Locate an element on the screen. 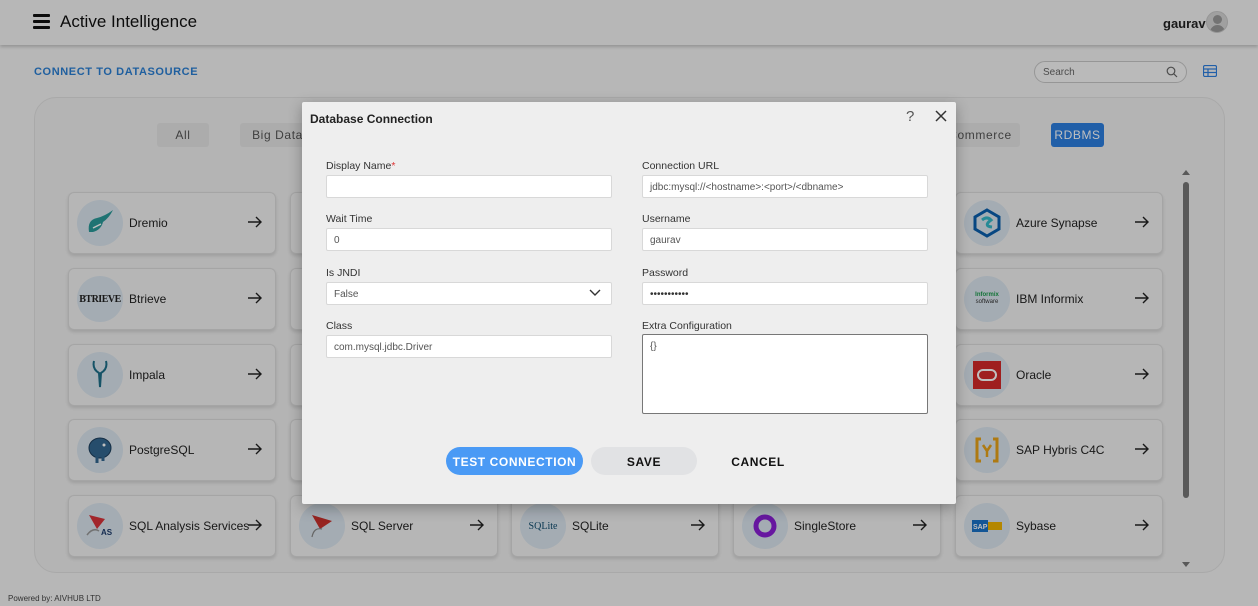 The height and width of the screenshot is (606, 1258). password-label: Password is located at coordinates (665, 273).